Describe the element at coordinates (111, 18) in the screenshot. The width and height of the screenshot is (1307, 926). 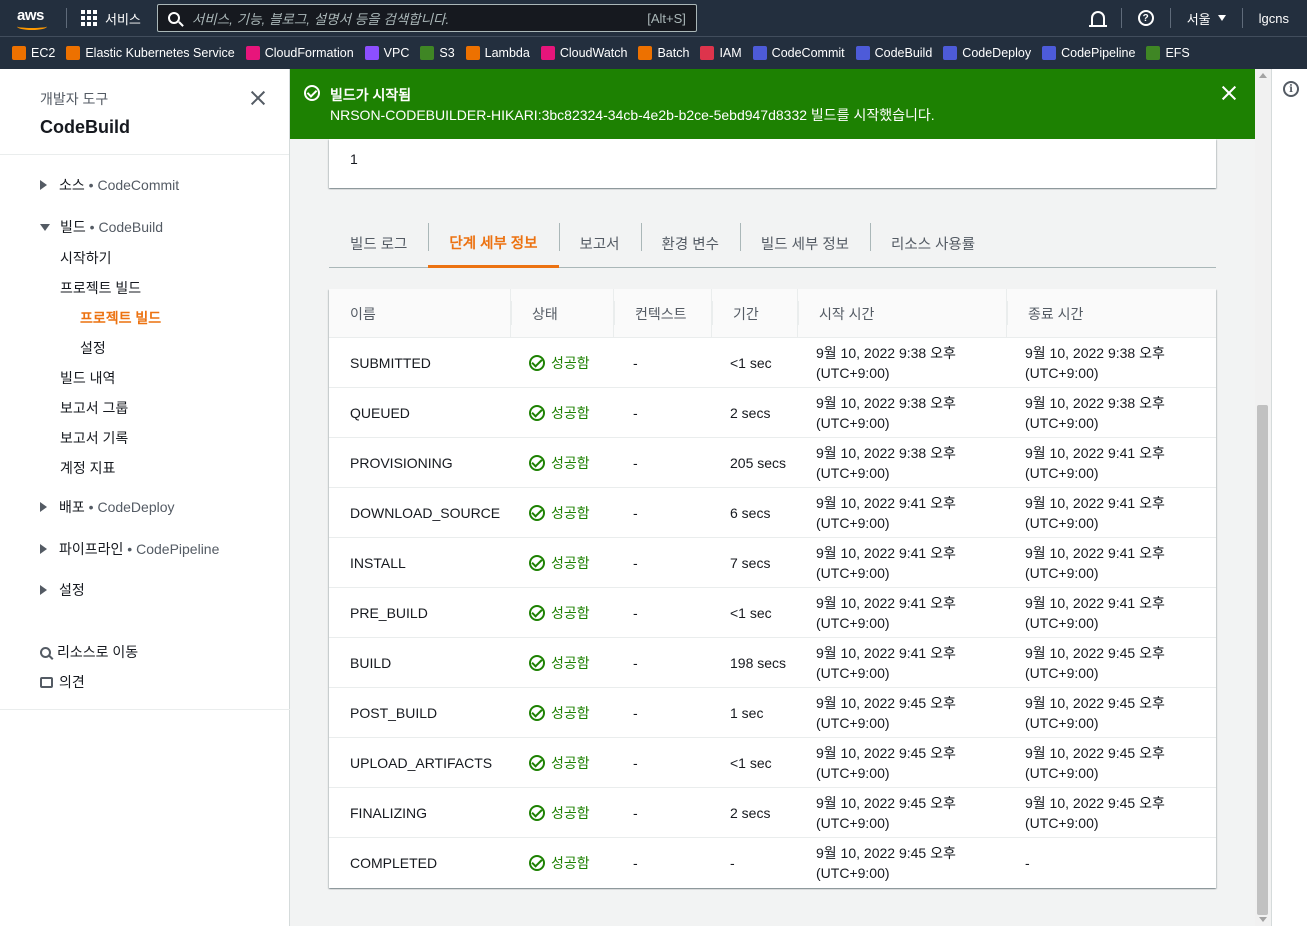
I see `services-menu-button: 서비스` at that location.